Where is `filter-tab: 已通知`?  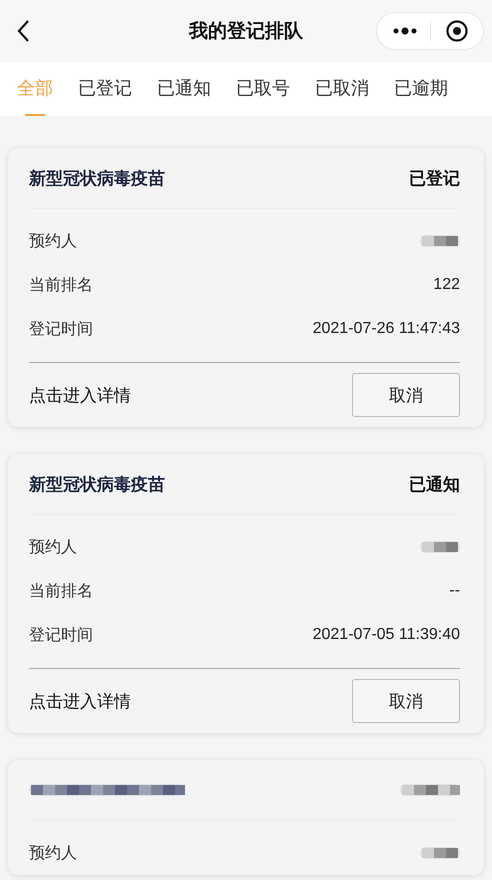
filter-tab: 已通知 is located at coordinates (184, 89).